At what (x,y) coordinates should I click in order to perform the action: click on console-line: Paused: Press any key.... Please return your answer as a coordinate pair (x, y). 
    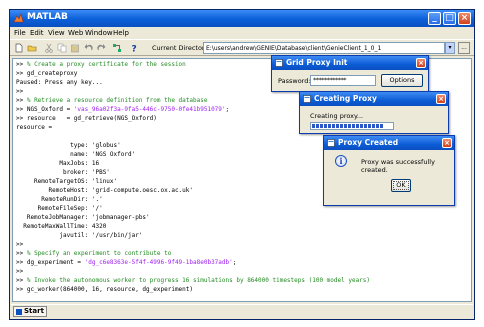
    Looking at the image, I should click on (59, 83).